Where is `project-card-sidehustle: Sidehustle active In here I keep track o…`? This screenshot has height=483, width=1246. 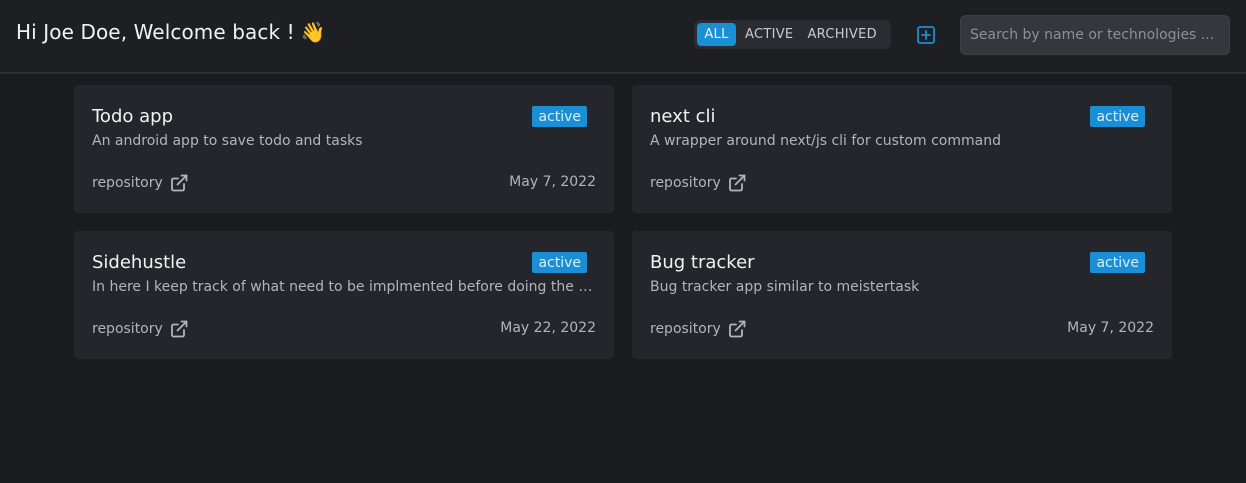
project-card-sidehustle: Sidehustle active In here I keep track o… is located at coordinates (344, 295).